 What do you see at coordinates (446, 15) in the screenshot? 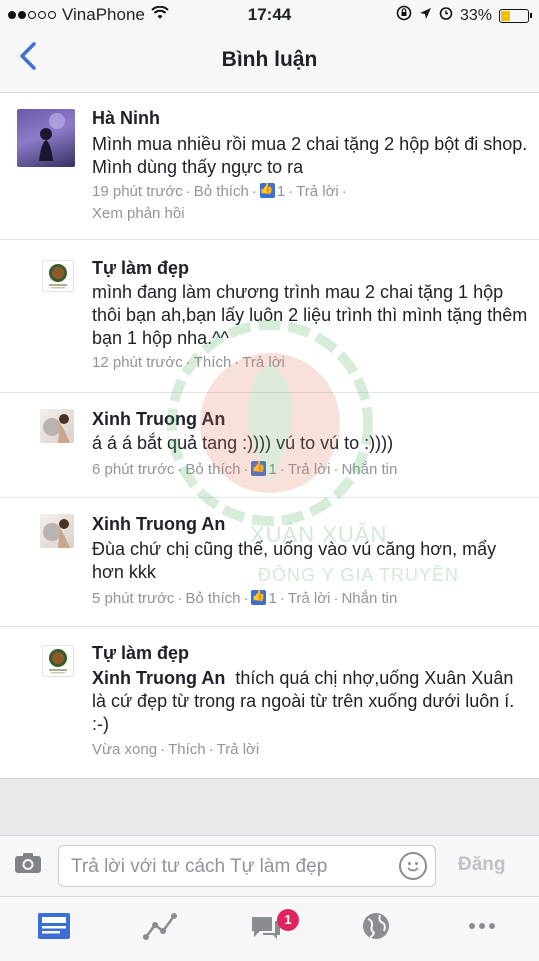
I see `alarm-icon` at bounding box center [446, 15].